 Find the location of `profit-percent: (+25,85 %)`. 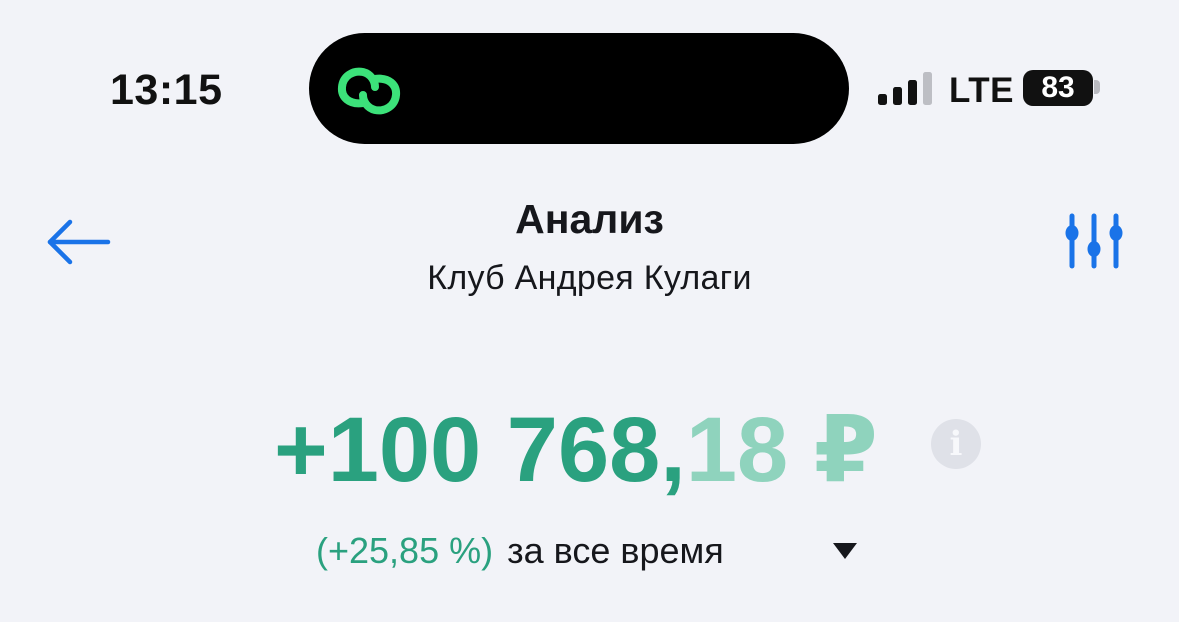

profit-percent: (+25,85 %) is located at coordinates (405, 550).